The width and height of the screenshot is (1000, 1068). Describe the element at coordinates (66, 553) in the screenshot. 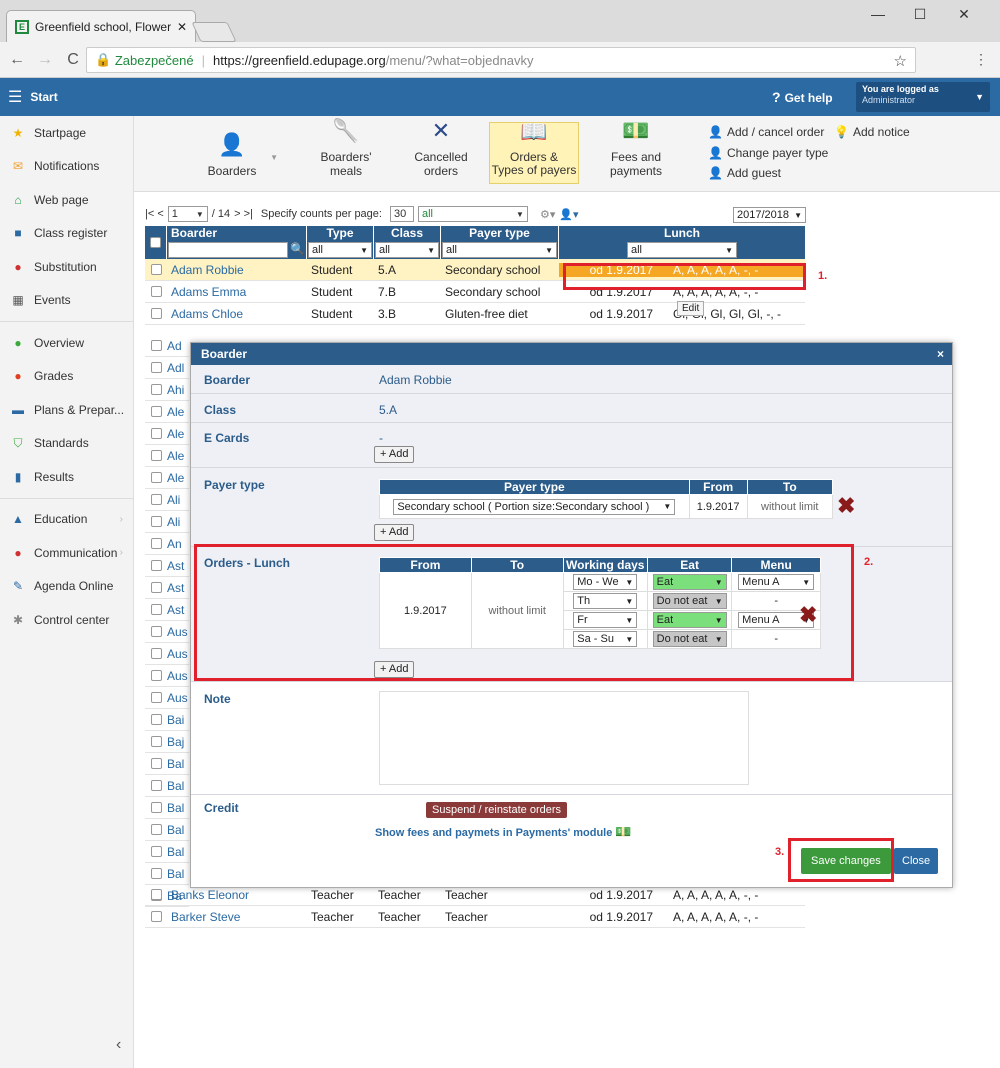

I see `sidebar-item-communication: ● Communication ›` at that location.